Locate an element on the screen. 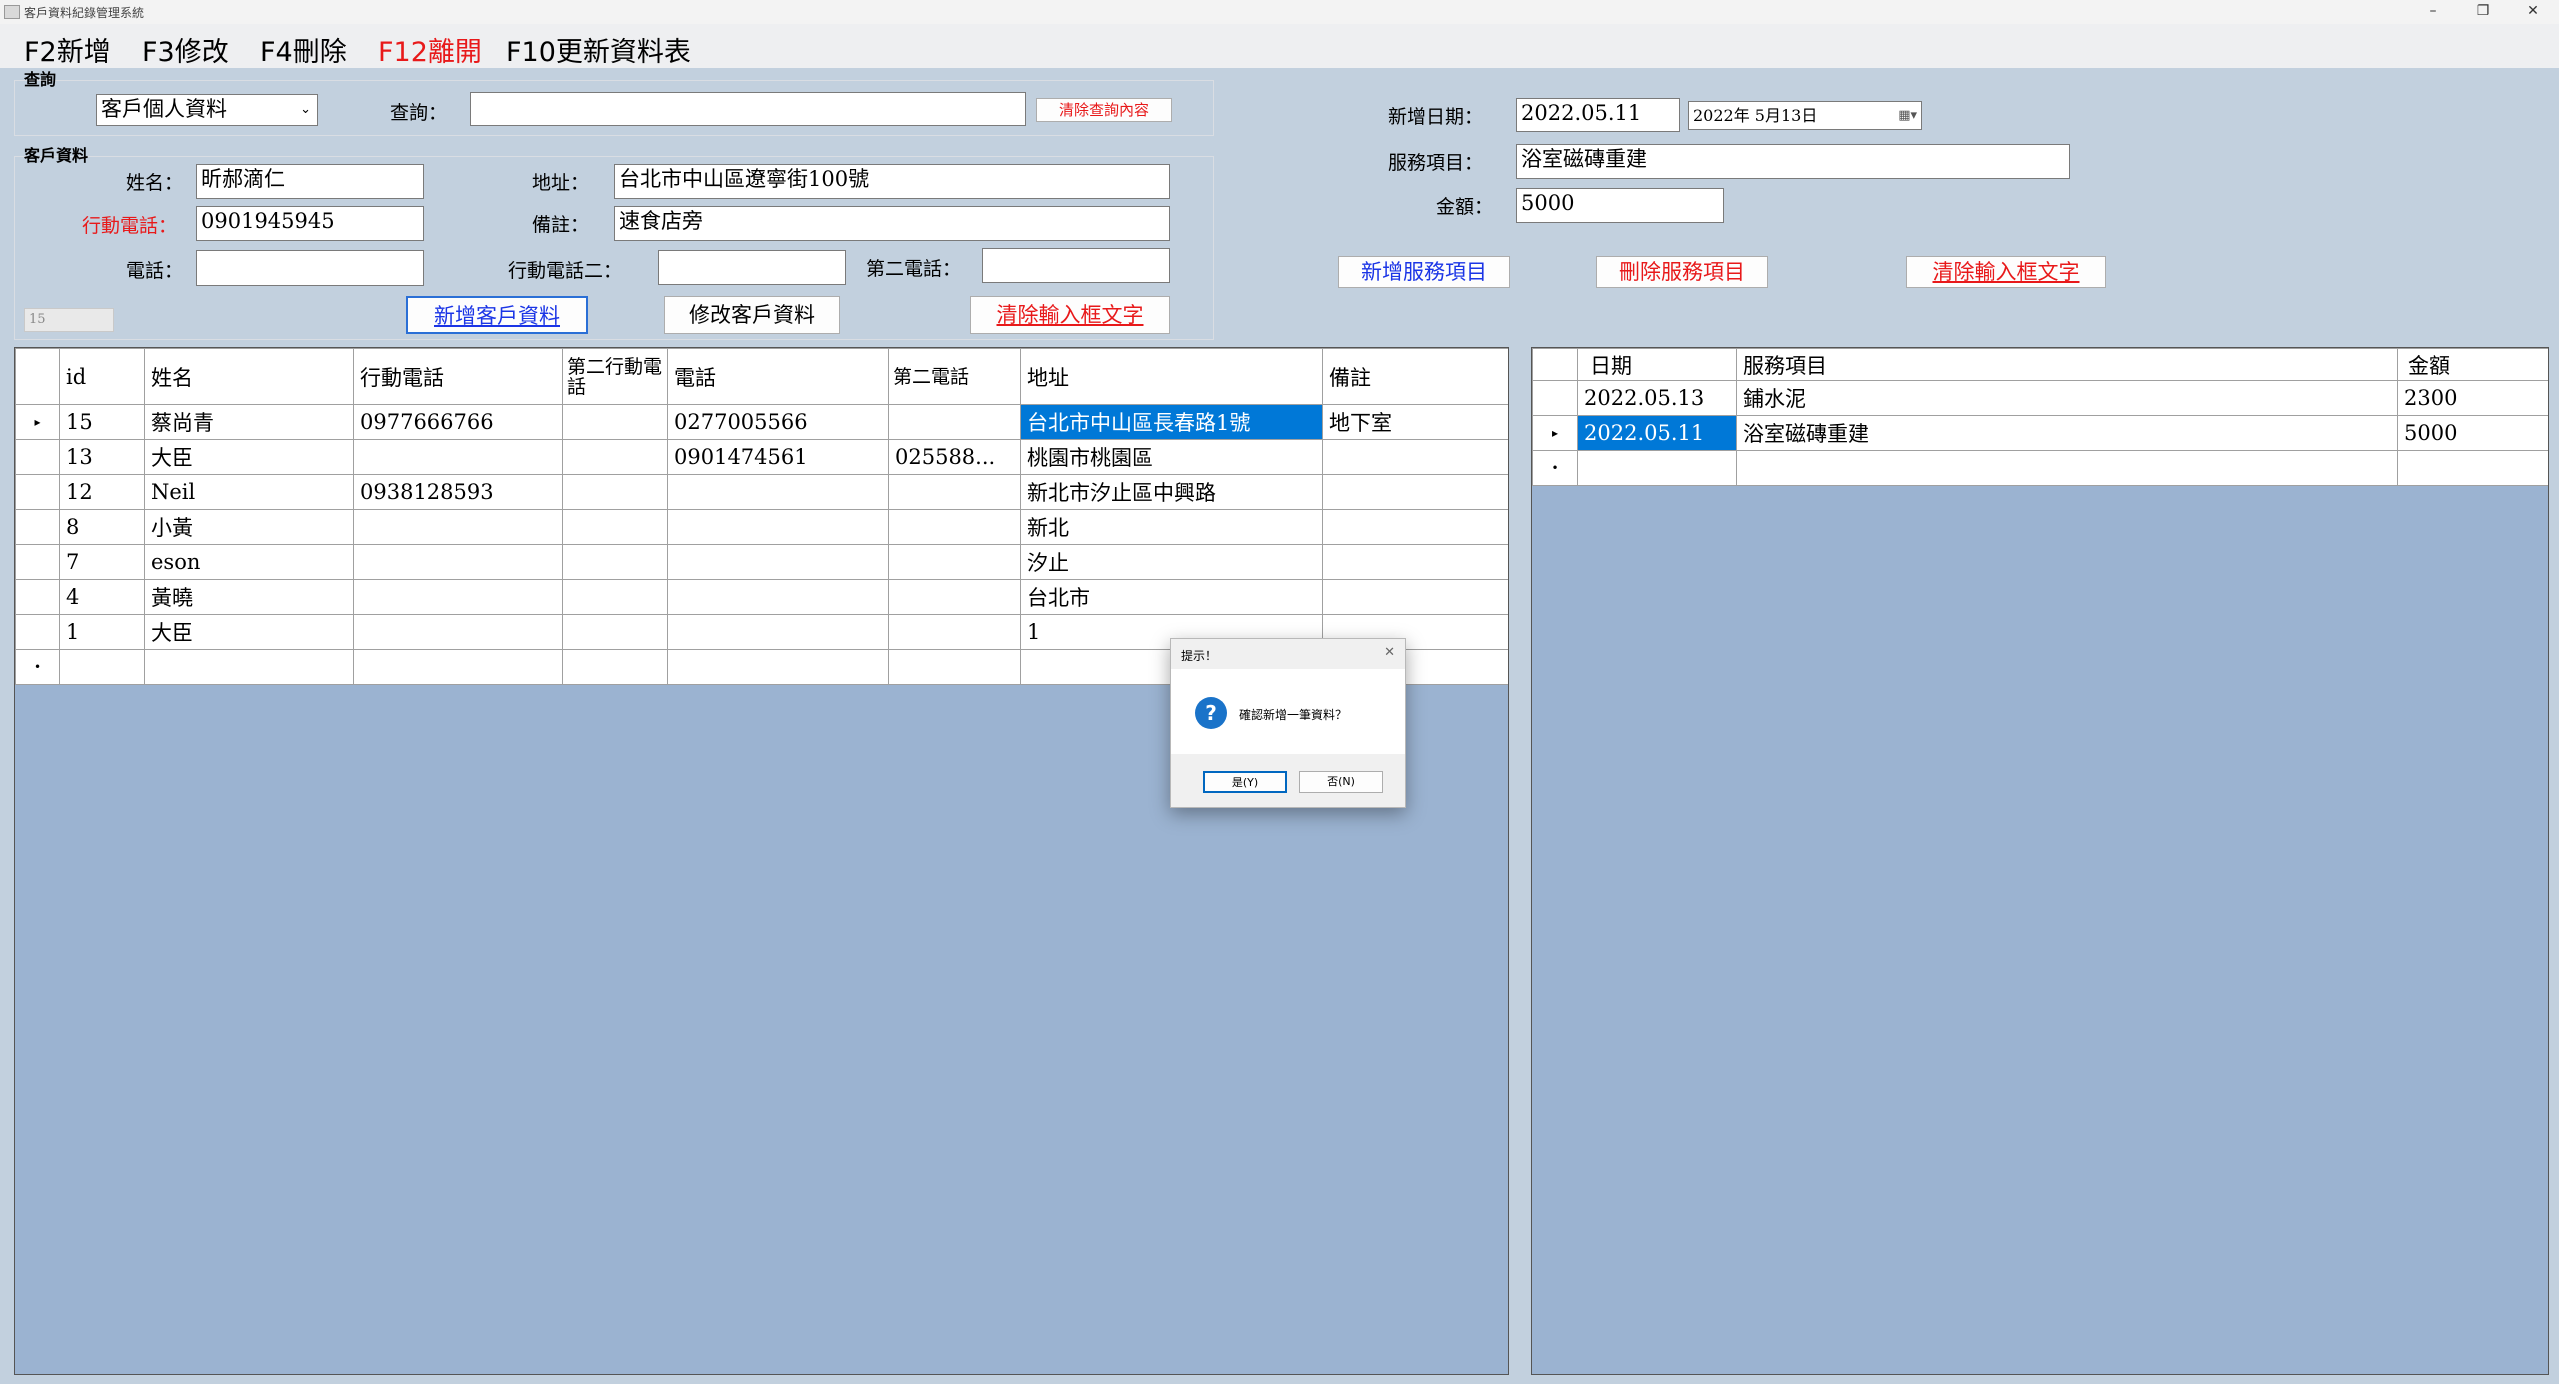 The width and height of the screenshot is (2559, 1384). table-cell: 1 is located at coordinates (102, 632).